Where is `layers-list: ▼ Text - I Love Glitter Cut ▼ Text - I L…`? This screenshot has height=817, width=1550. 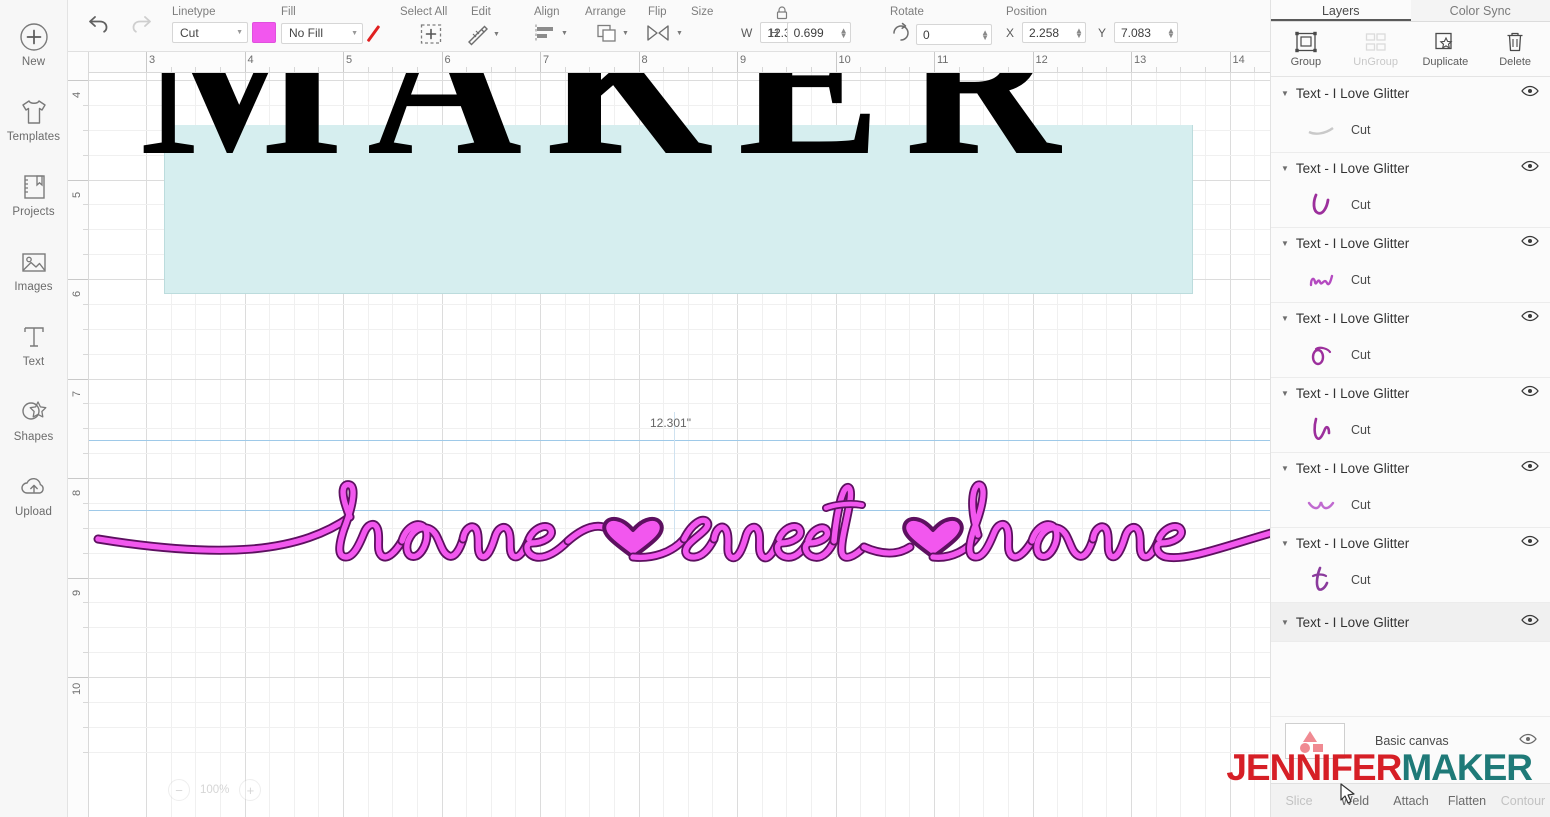 layers-list: ▼ Text - I Love Glitter Cut ▼ Text - I L… is located at coordinates (1410, 398).